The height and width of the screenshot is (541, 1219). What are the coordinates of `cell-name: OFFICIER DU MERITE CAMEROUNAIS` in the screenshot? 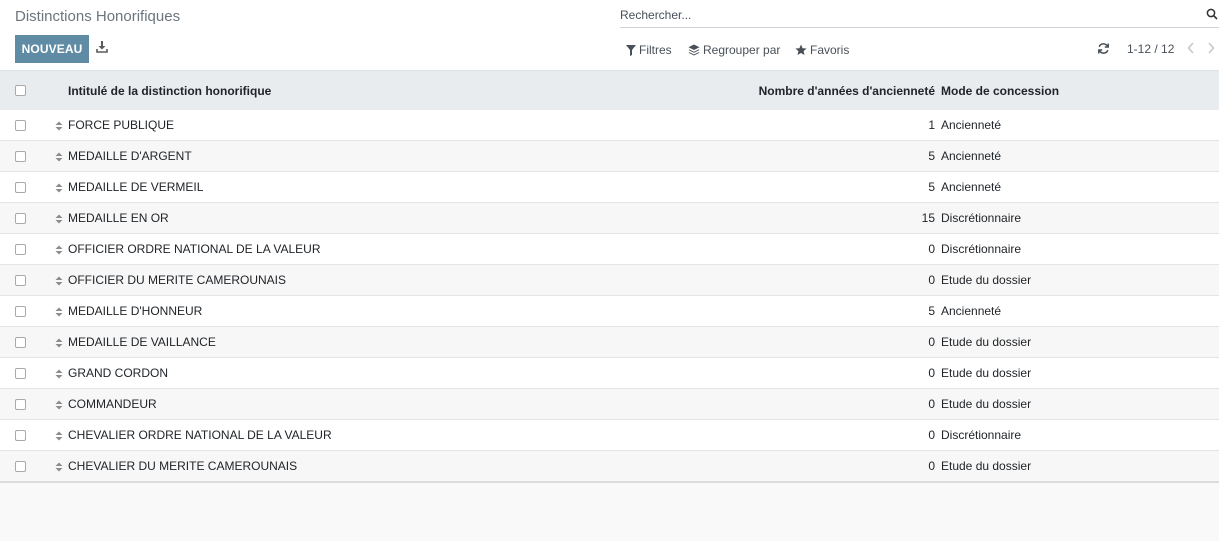 It's located at (177, 280).